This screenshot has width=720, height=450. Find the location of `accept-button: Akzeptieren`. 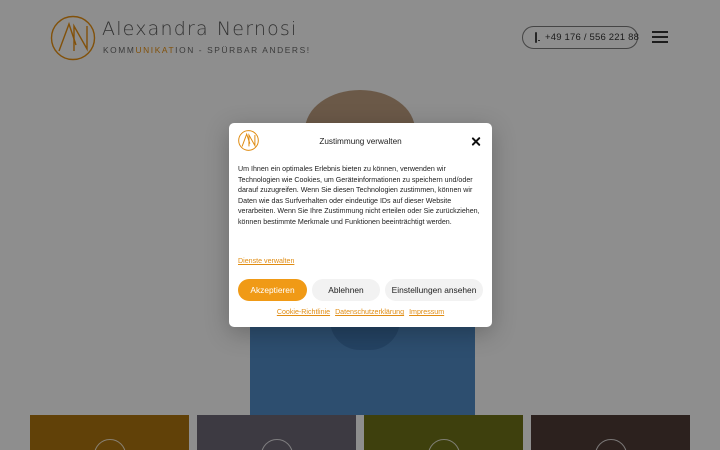

accept-button: Akzeptieren is located at coordinates (272, 290).